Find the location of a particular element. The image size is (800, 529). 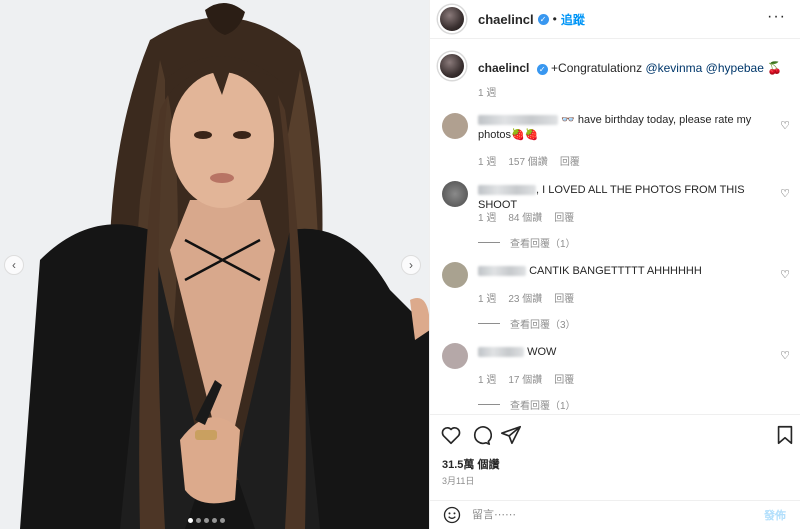

carousel-dots is located at coordinates (206, 520).